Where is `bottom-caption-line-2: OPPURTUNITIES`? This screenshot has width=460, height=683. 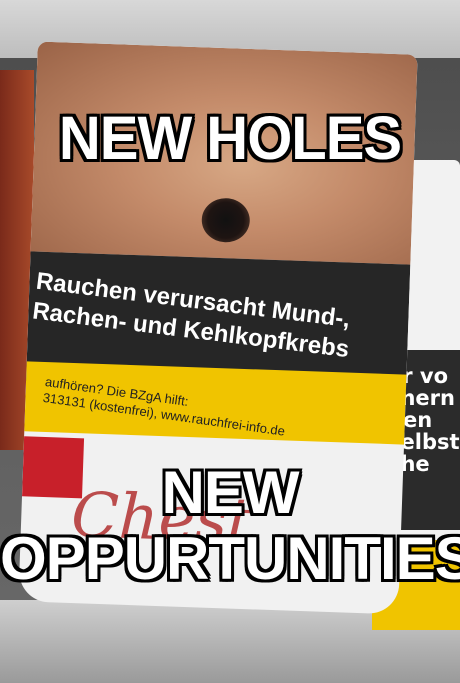
bottom-caption-line-2: OPPURTUNITIES is located at coordinates (230, 558).